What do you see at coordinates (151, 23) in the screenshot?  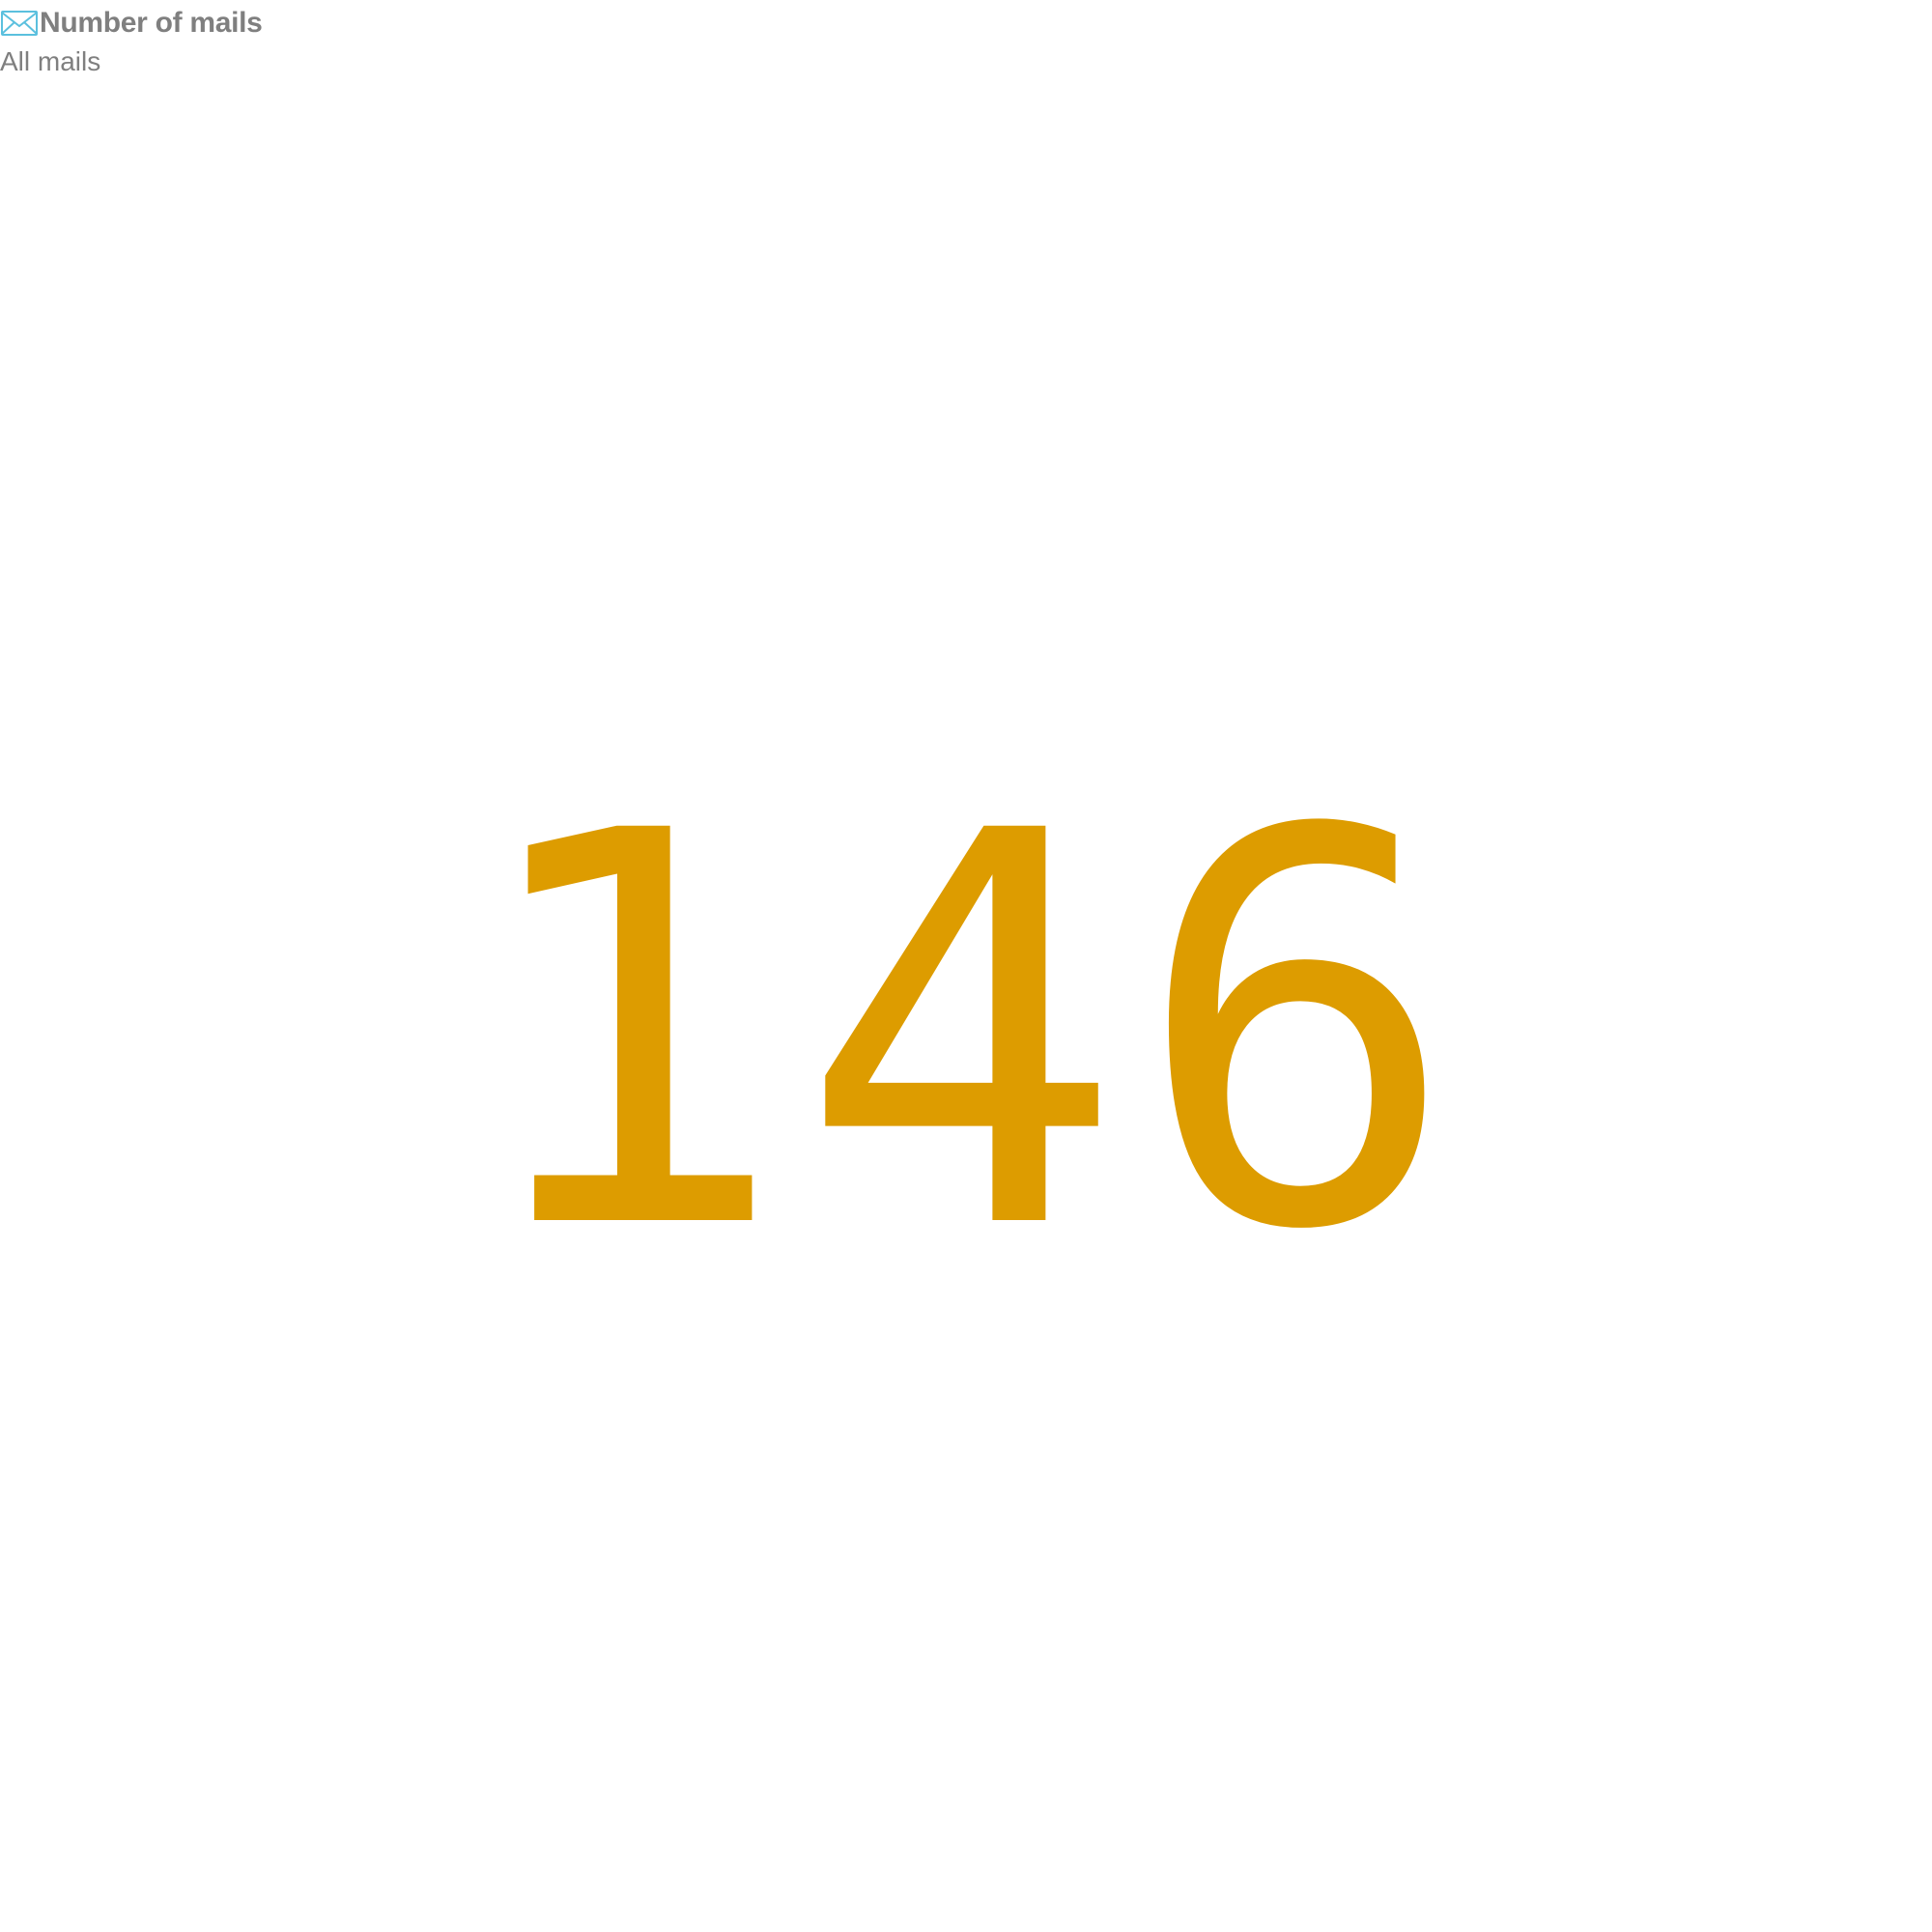 I see `kpi-title: Number of mails` at bounding box center [151, 23].